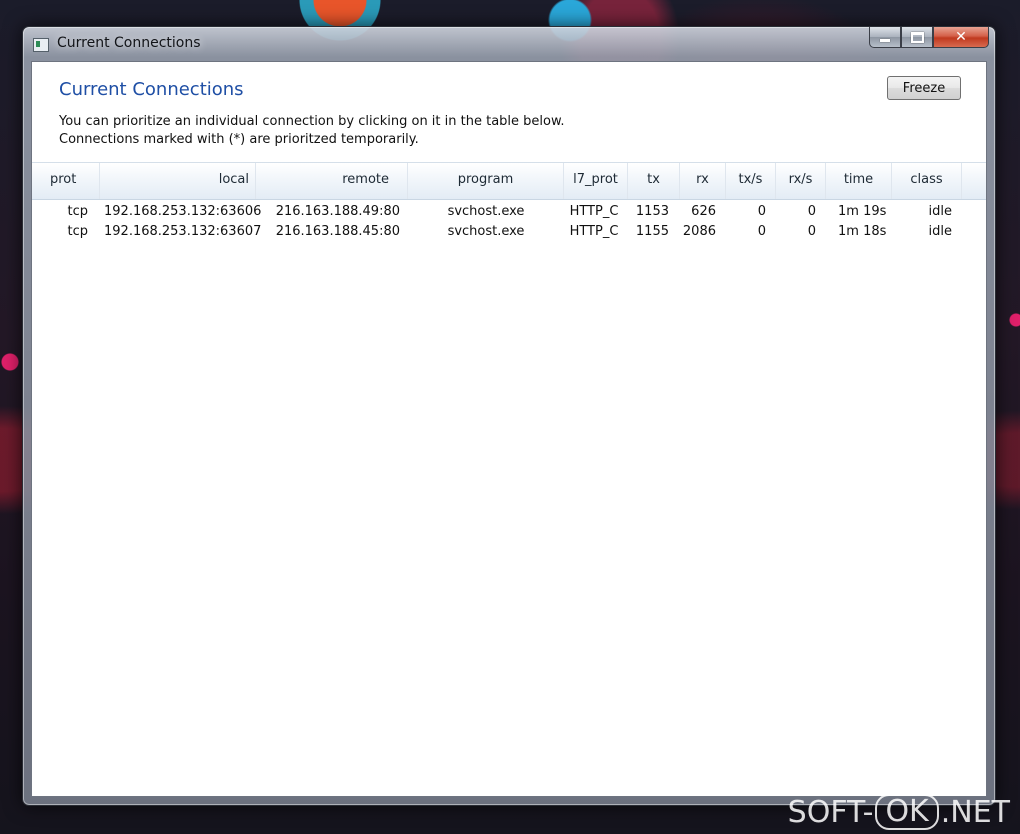 This screenshot has width=1020, height=834. What do you see at coordinates (178, 181) in the screenshot?
I see `column-header-local: local` at bounding box center [178, 181].